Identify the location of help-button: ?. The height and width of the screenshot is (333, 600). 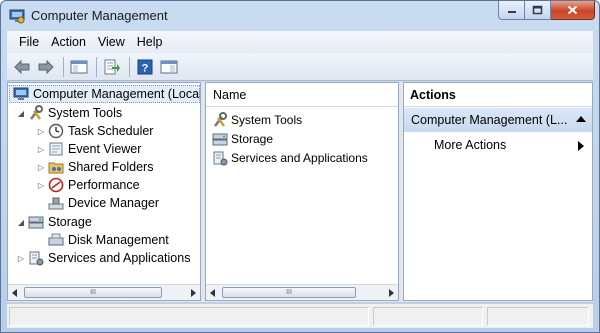
(145, 67).